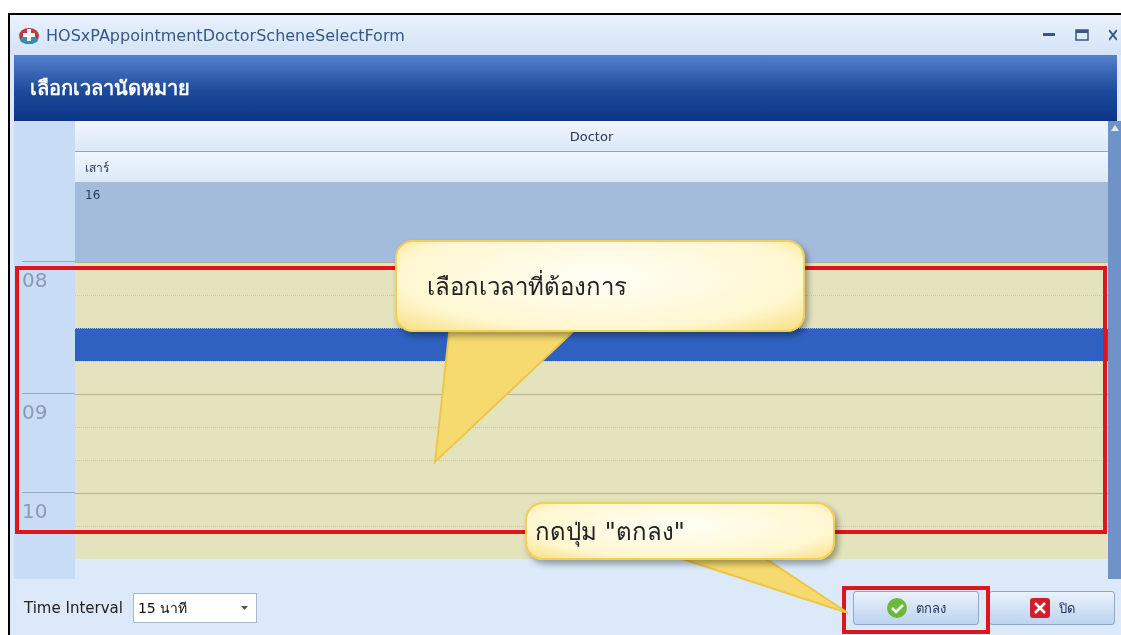 The image size is (1121, 635). What do you see at coordinates (600, 286) in the screenshot?
I see `callout-tooltip: เลือกเวลาที่ต้องการ` at bounding box center [600, 286].